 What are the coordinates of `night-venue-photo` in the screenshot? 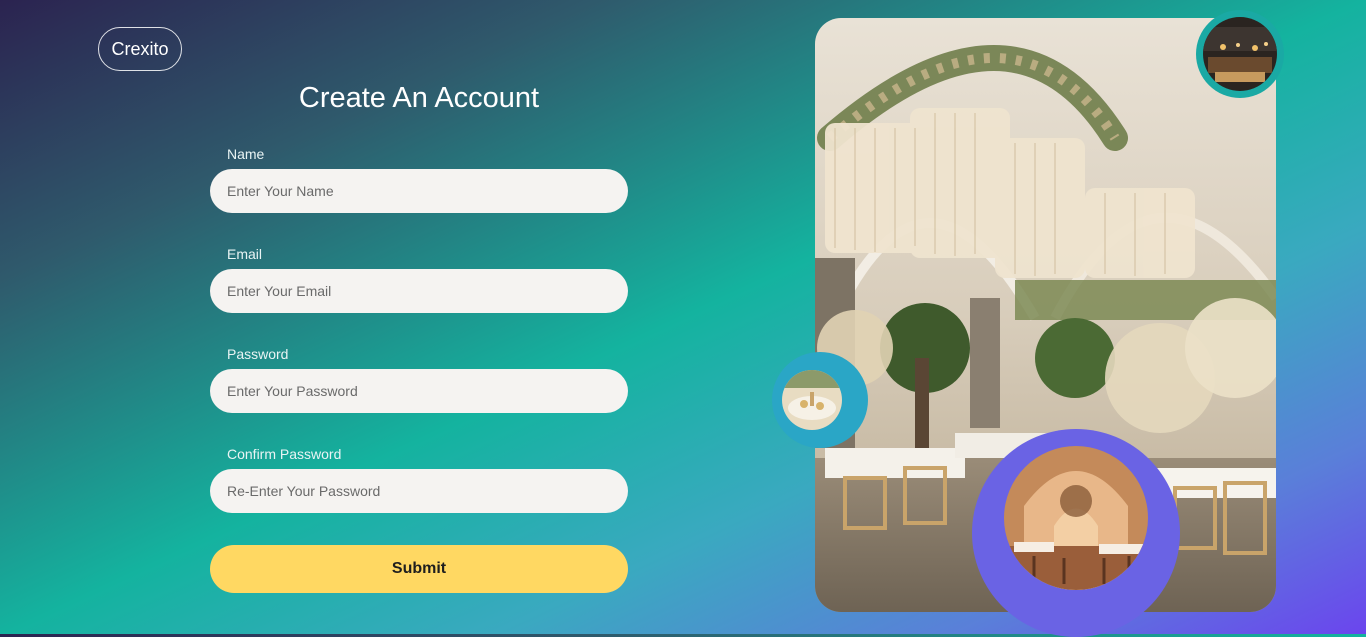 It's located at (1240, 54).